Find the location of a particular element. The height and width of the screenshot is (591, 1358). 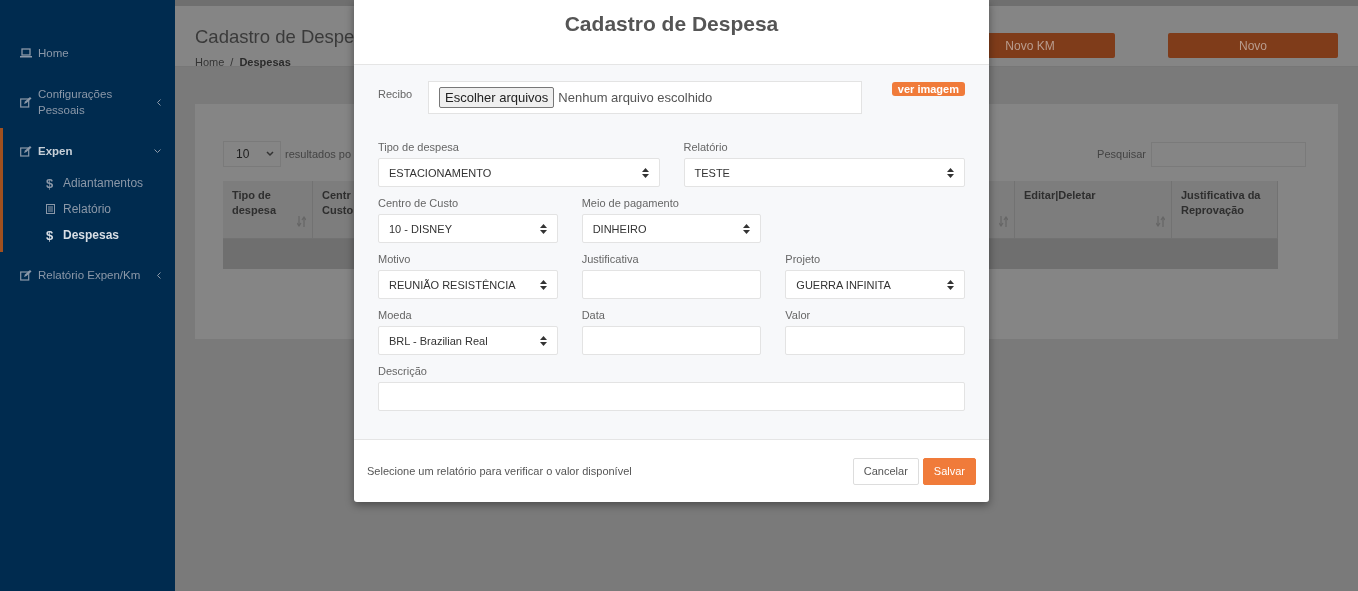

page-size-select: 10 is located at coordinates (252, 154).